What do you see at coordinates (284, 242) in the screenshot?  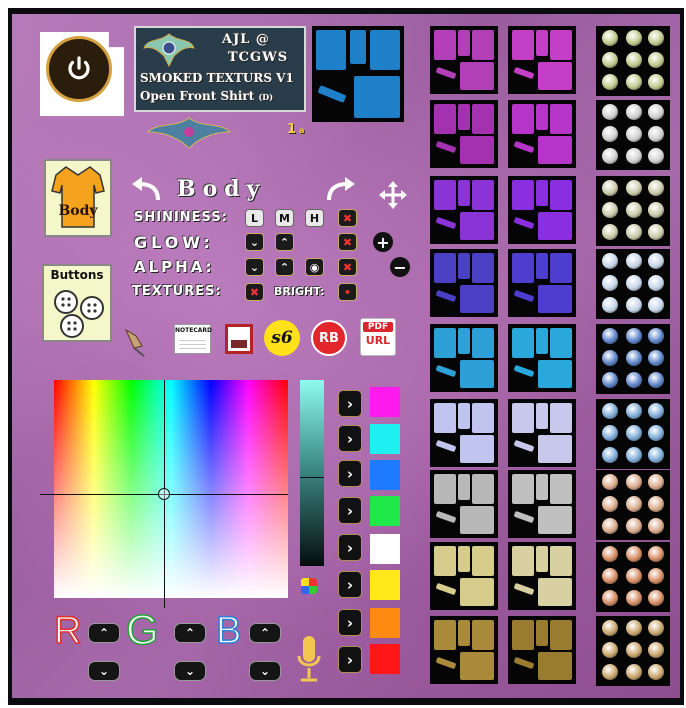 I see `glow-up-button: ⌃` at bounding box center [284, 242].